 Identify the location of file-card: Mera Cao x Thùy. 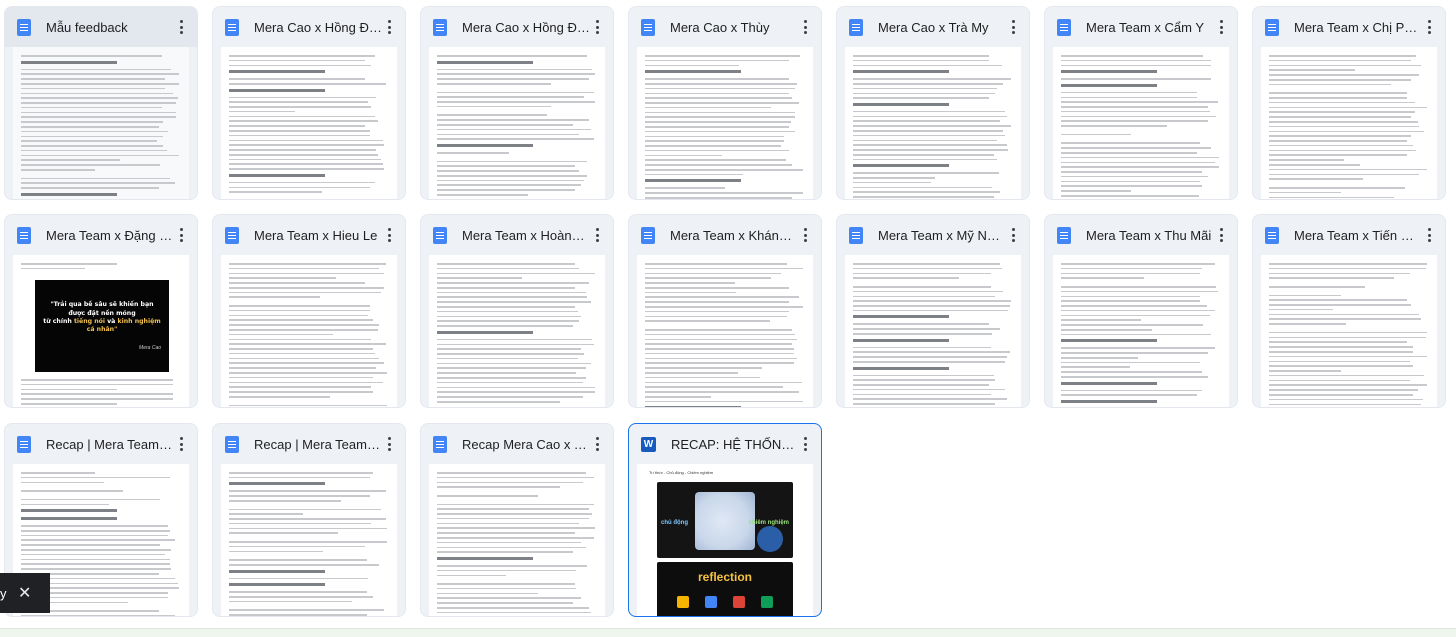
(725, 103).